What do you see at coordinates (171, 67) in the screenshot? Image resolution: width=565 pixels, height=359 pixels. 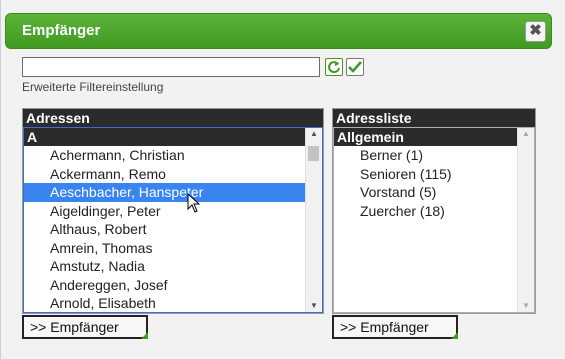 I see `filter-input` at bounding box center [171, 67].